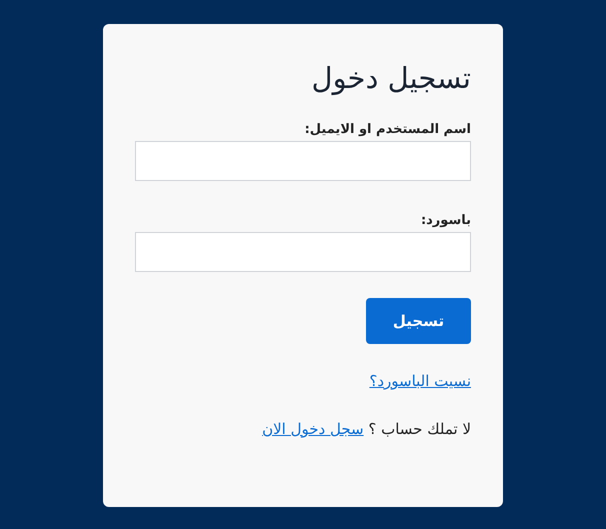 This screenshot has width=606, height=529. What do you see at coordinates (420, 381) in the screenshot?
I see `forgot-password-link: نسيت الباسورد؟` at bounding box center [420, 381].